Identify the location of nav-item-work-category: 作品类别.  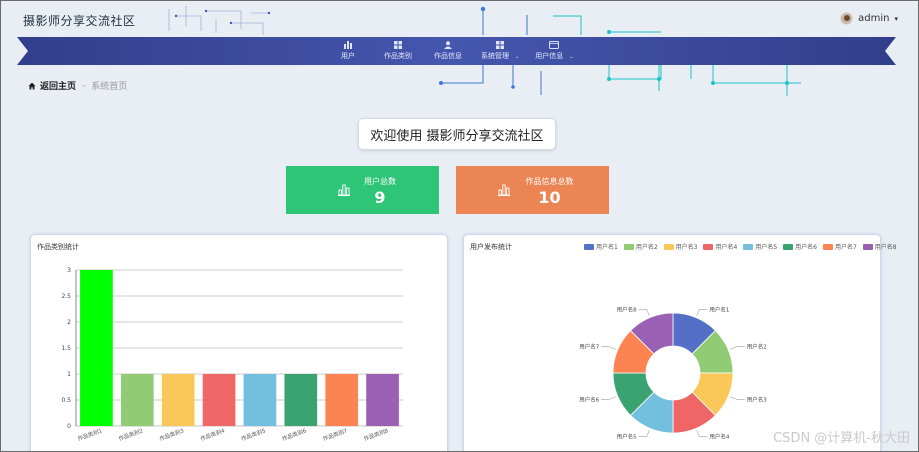
(398, 51).